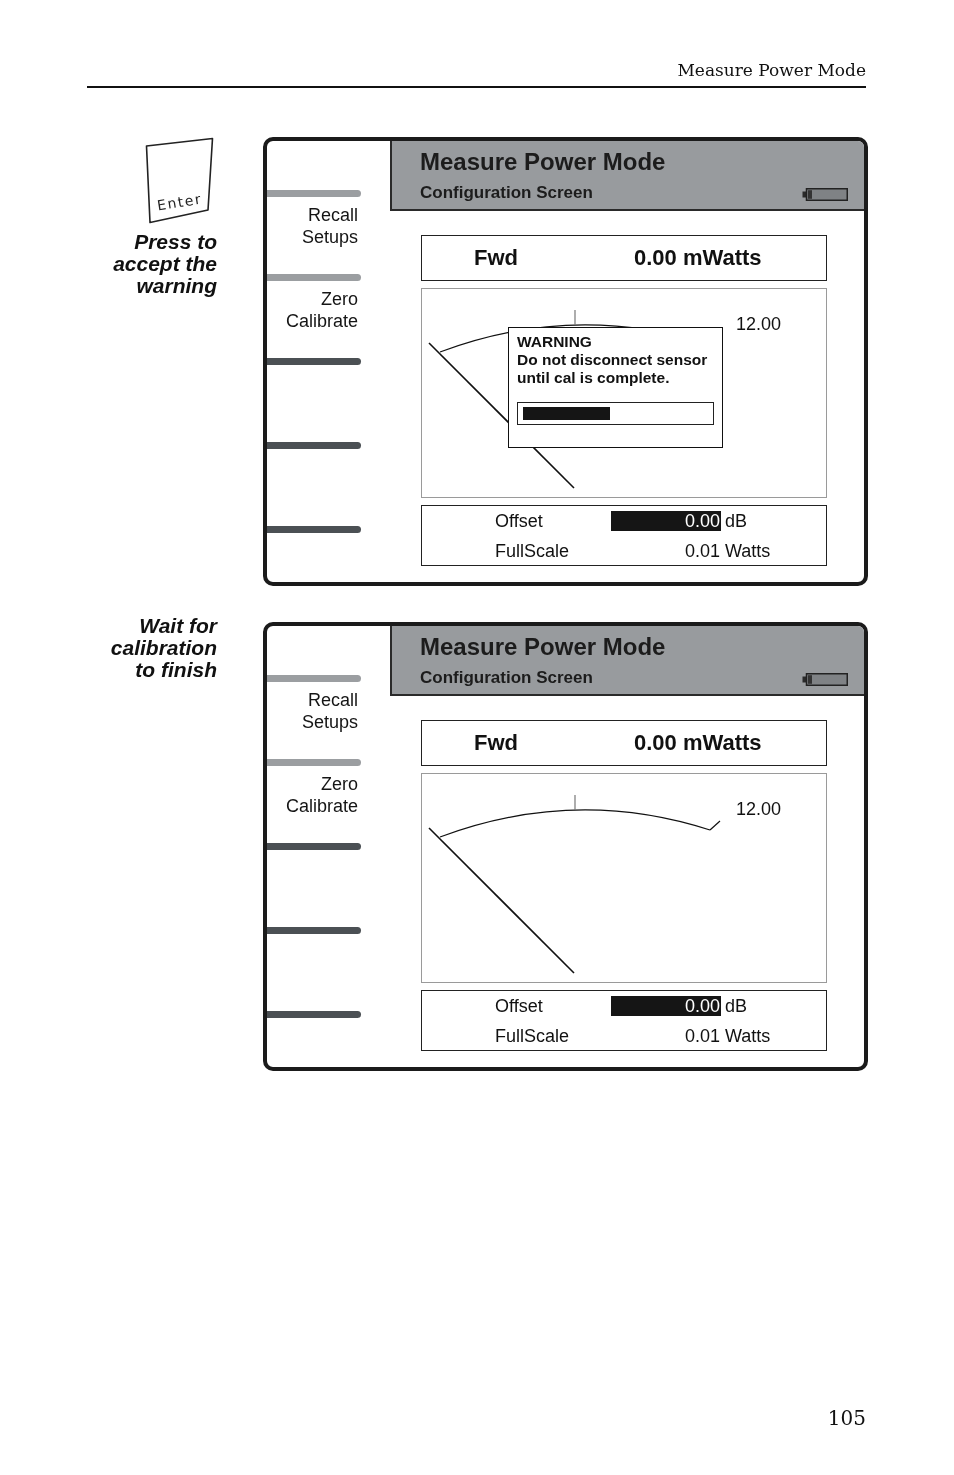 The width and height of the screenshot is (954, 1475). Describe the element at coordinates (846, 1418) in the screenshot. I see `page-number: 105` at that location.